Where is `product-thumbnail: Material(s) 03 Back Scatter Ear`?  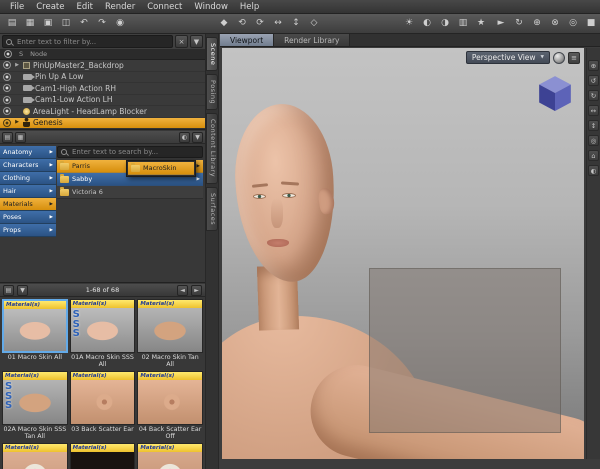
product-thumbnail: Material(s) 03 Back Scatter Ear is located at coordinates (102, 406).